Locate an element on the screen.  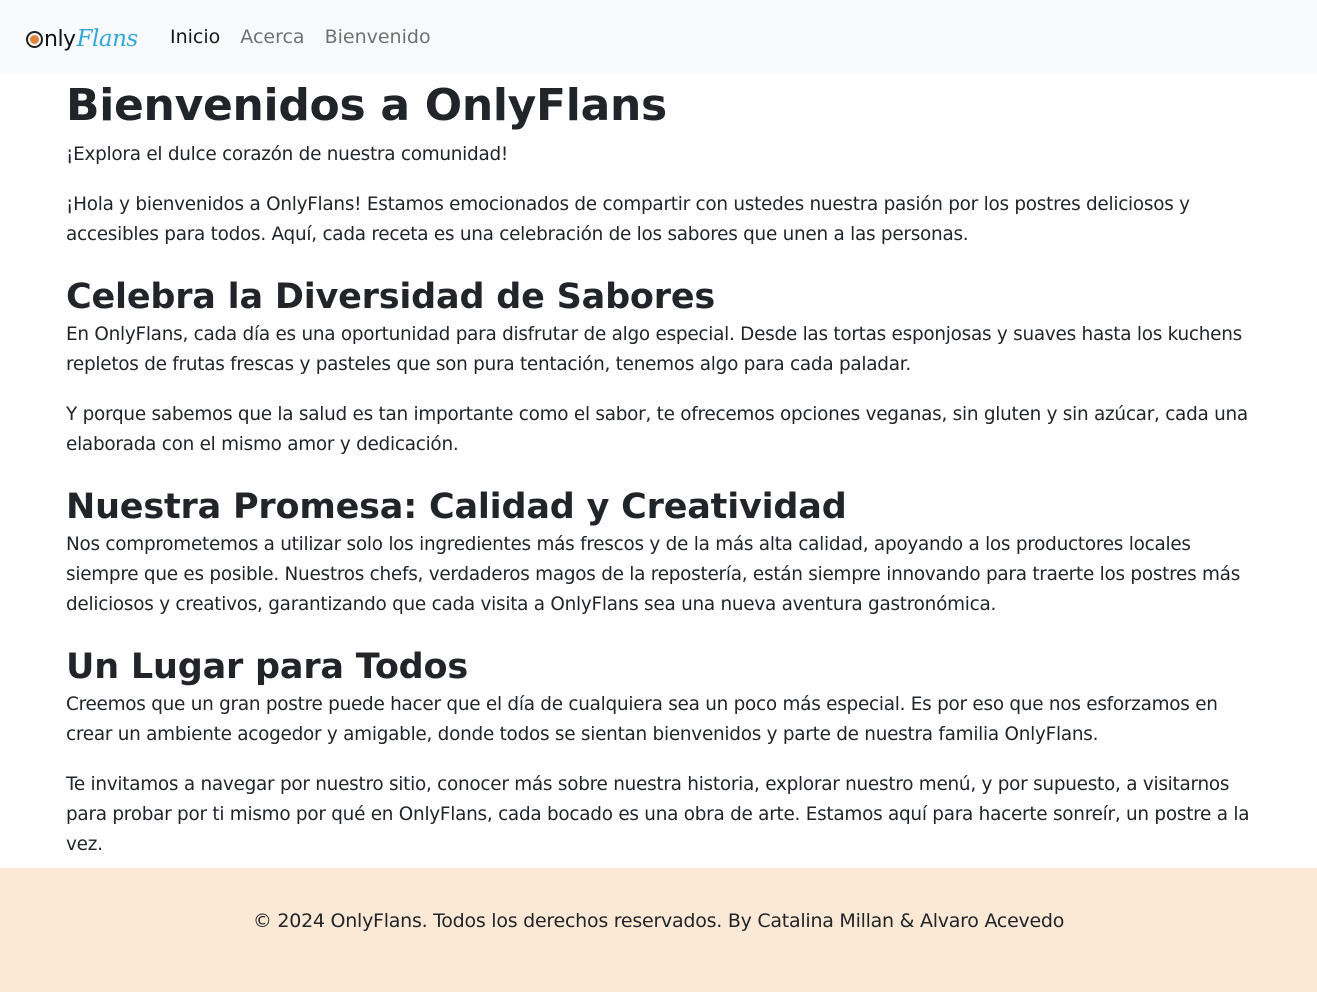
brand-o-icon is located at coordinates (34, 39).